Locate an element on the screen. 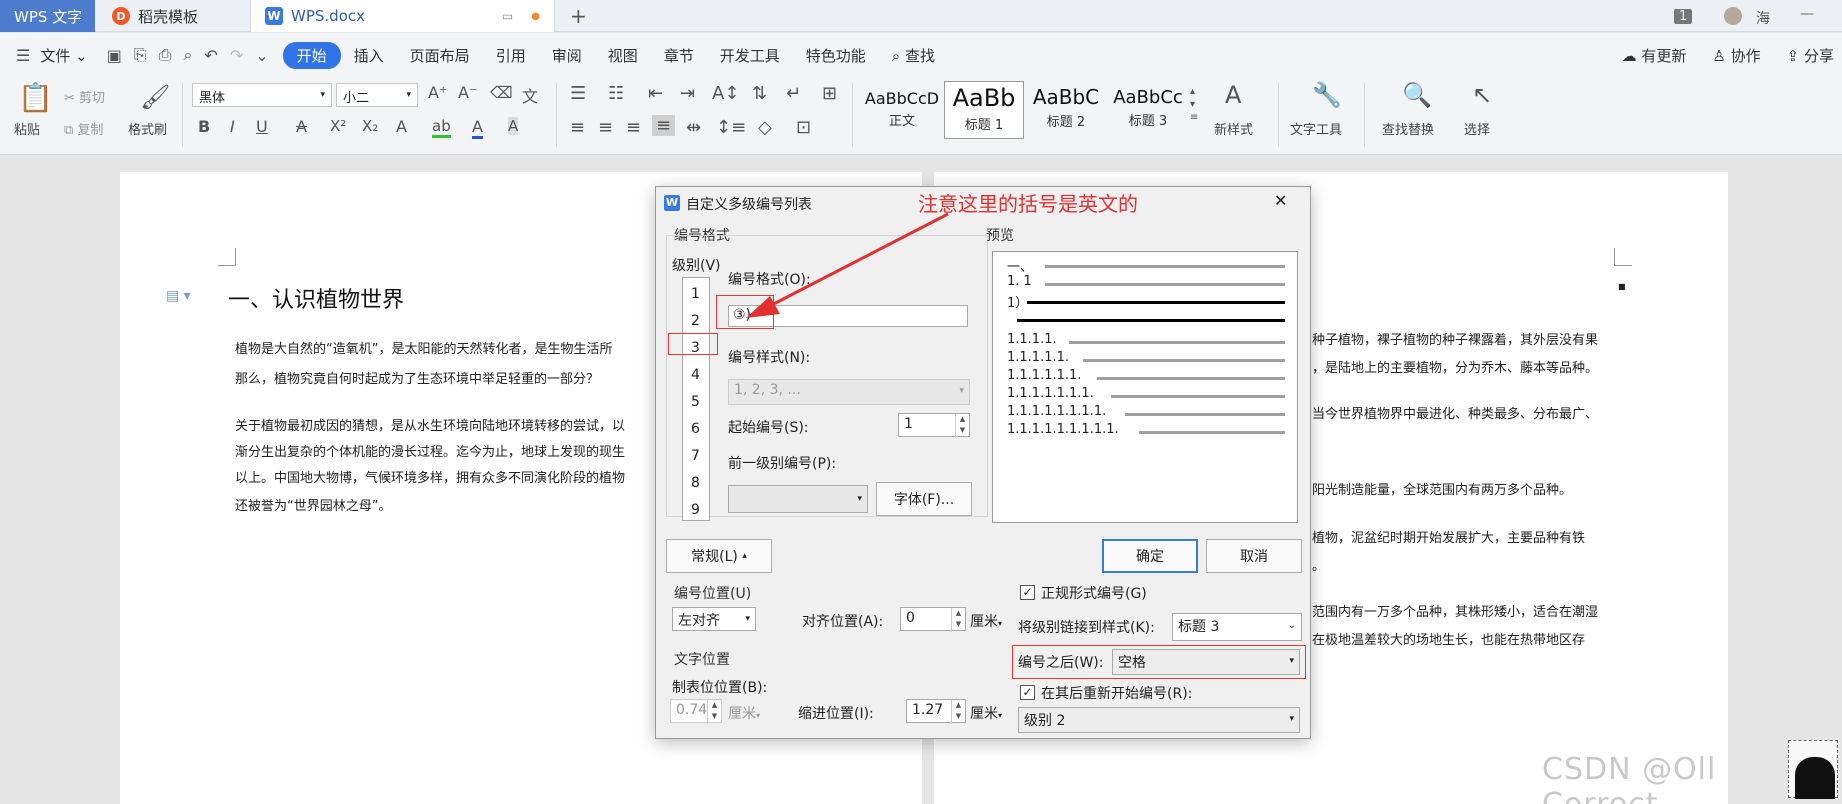 The image size is (1842, 804). ok-button: 确定 is located at coordinates (1150, 556).